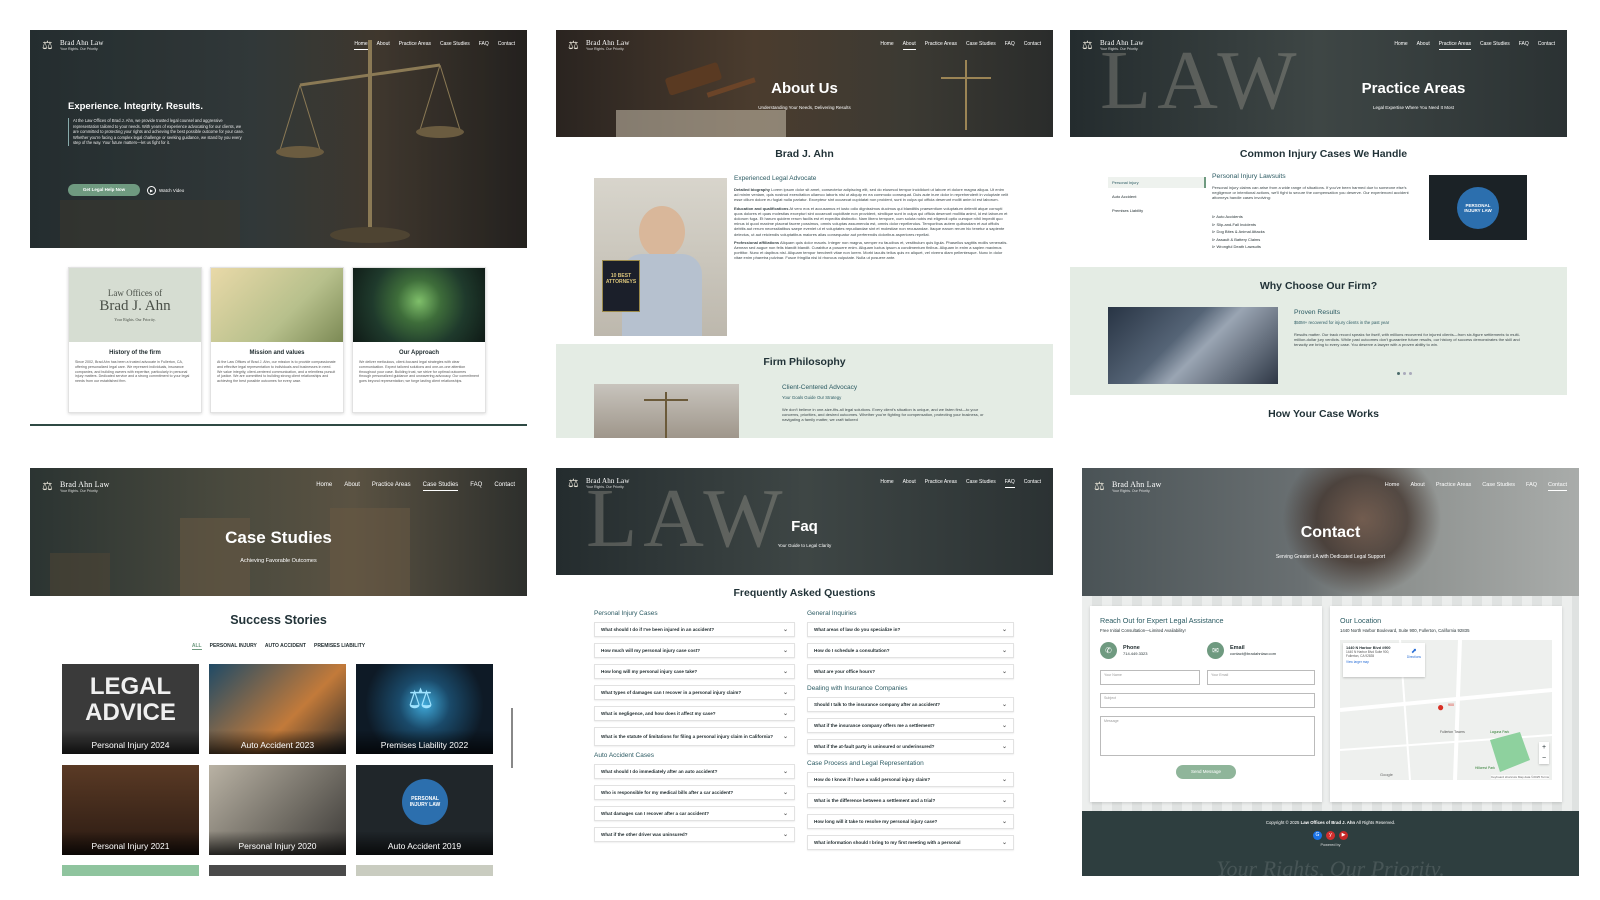  What do you see at coordinates (910, 629) in the screenshot?
I see `faq-item: What areas of law do you specialize in? ⌄` at bounding box center [910, 629].